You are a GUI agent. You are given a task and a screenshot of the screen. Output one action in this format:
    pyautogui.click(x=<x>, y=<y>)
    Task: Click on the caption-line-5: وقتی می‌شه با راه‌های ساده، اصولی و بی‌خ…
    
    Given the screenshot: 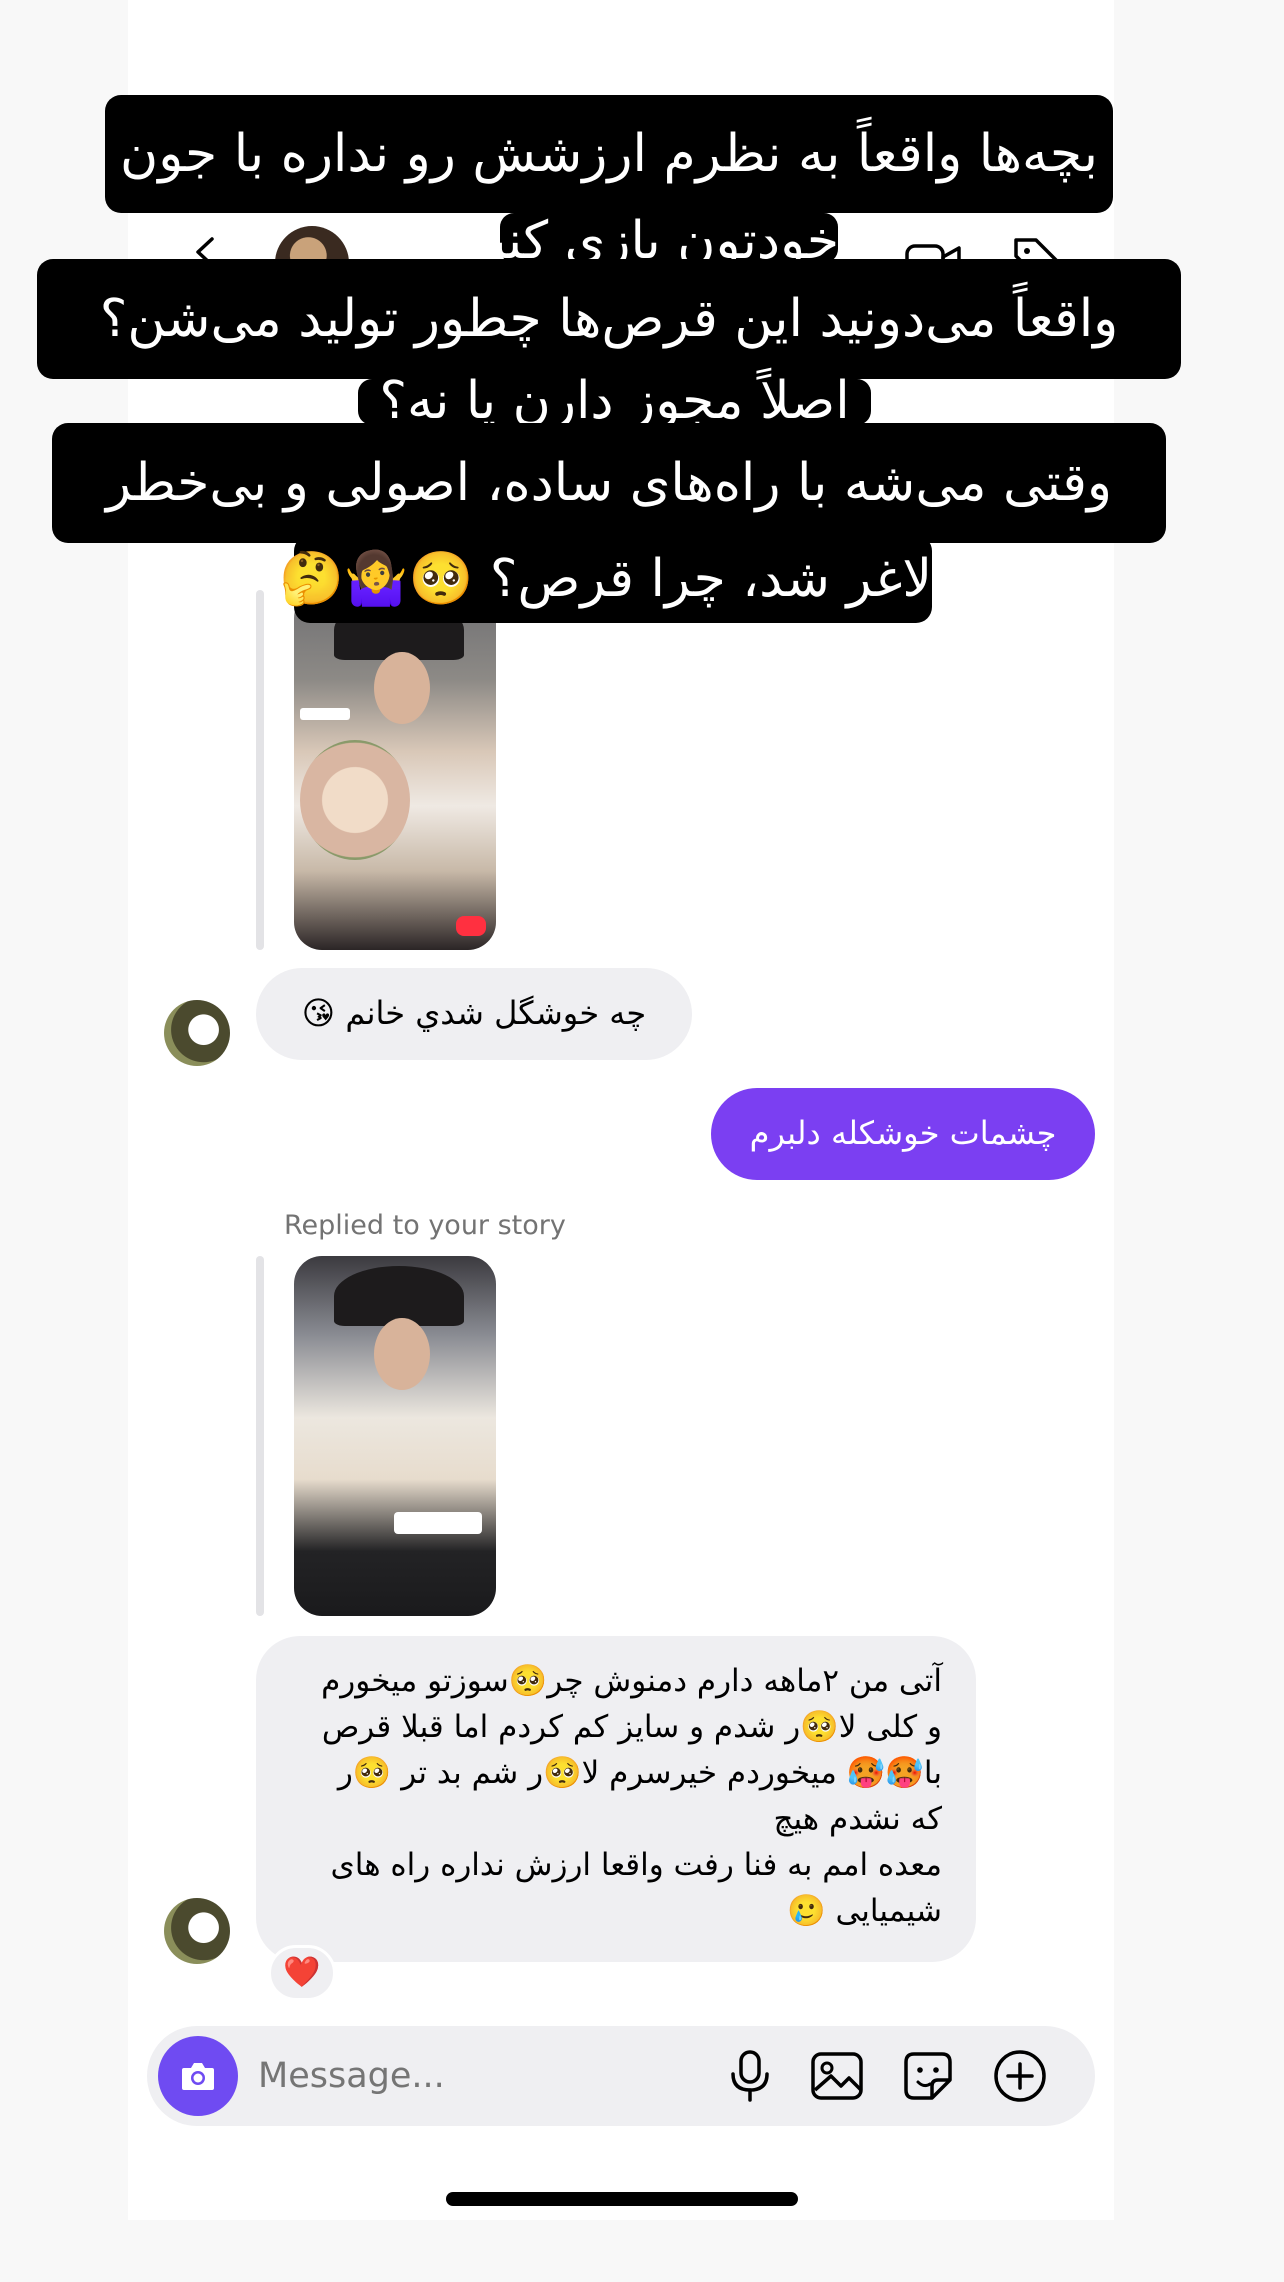 What is the action you would take?
    pyautogui.click(x=609, y=483)
    